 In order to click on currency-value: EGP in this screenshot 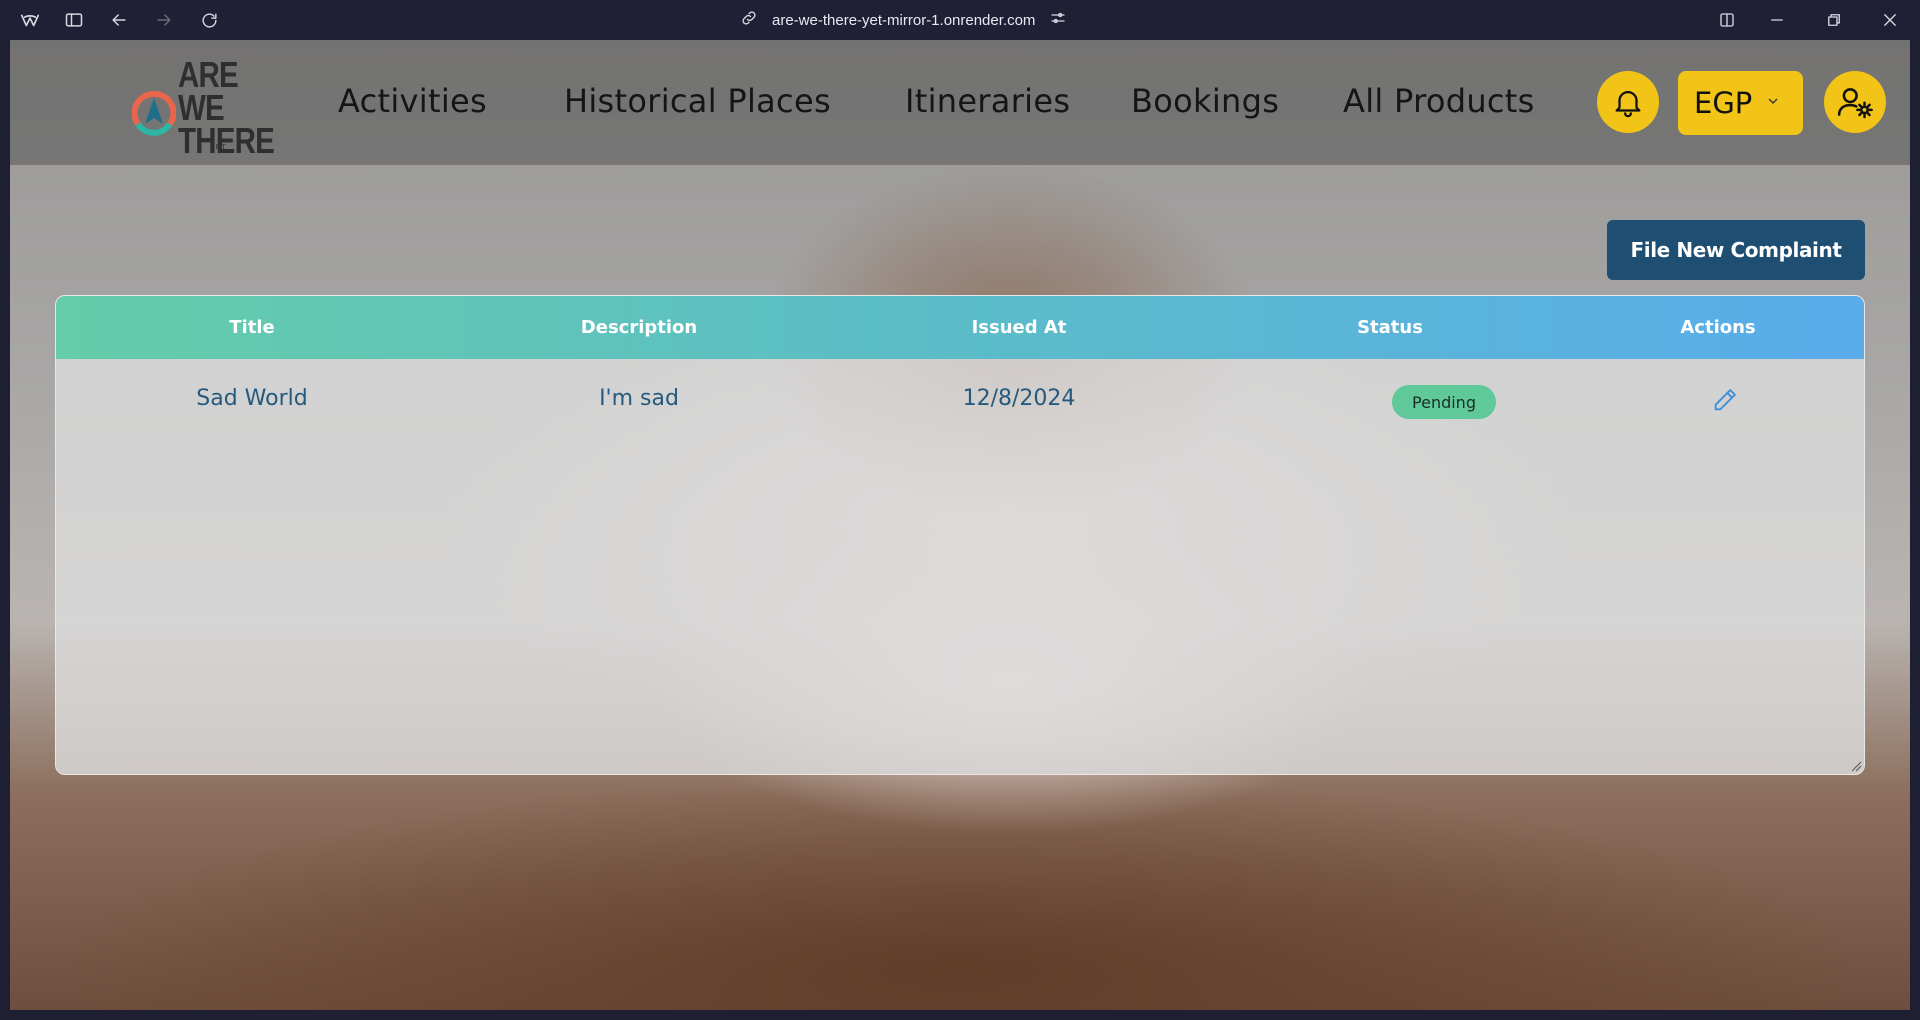, I will do `click(1723, 103)`.